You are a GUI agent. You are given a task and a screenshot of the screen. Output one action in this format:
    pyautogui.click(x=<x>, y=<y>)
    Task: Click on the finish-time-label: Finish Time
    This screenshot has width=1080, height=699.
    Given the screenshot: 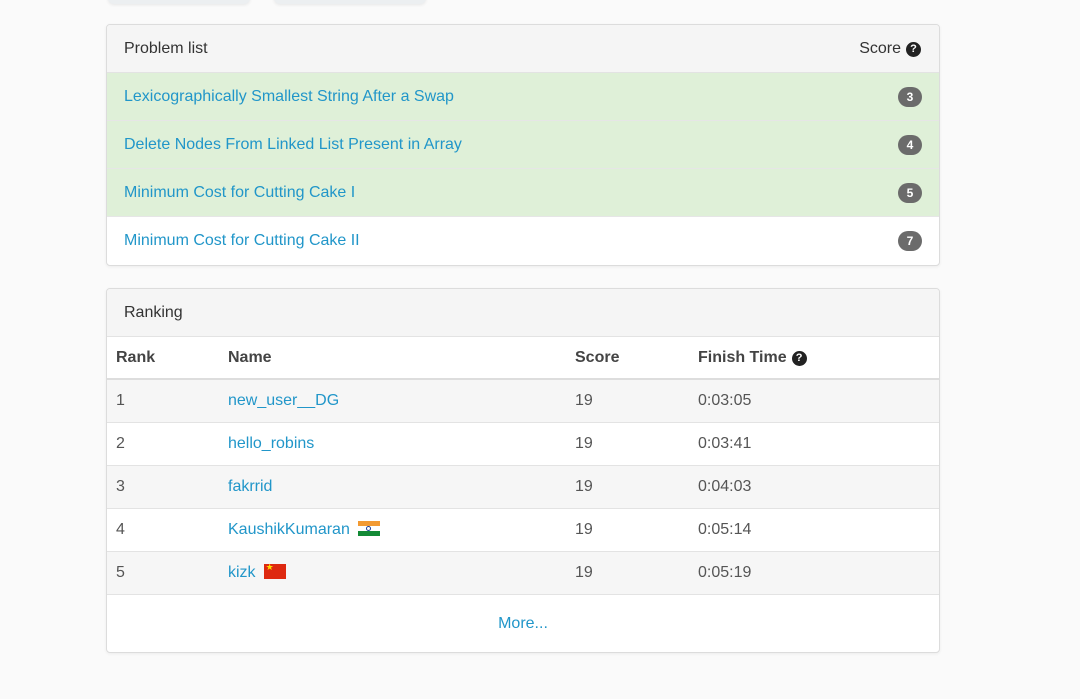 What is the action you would take?
    pyautogui.click(x=742, y=357)
    